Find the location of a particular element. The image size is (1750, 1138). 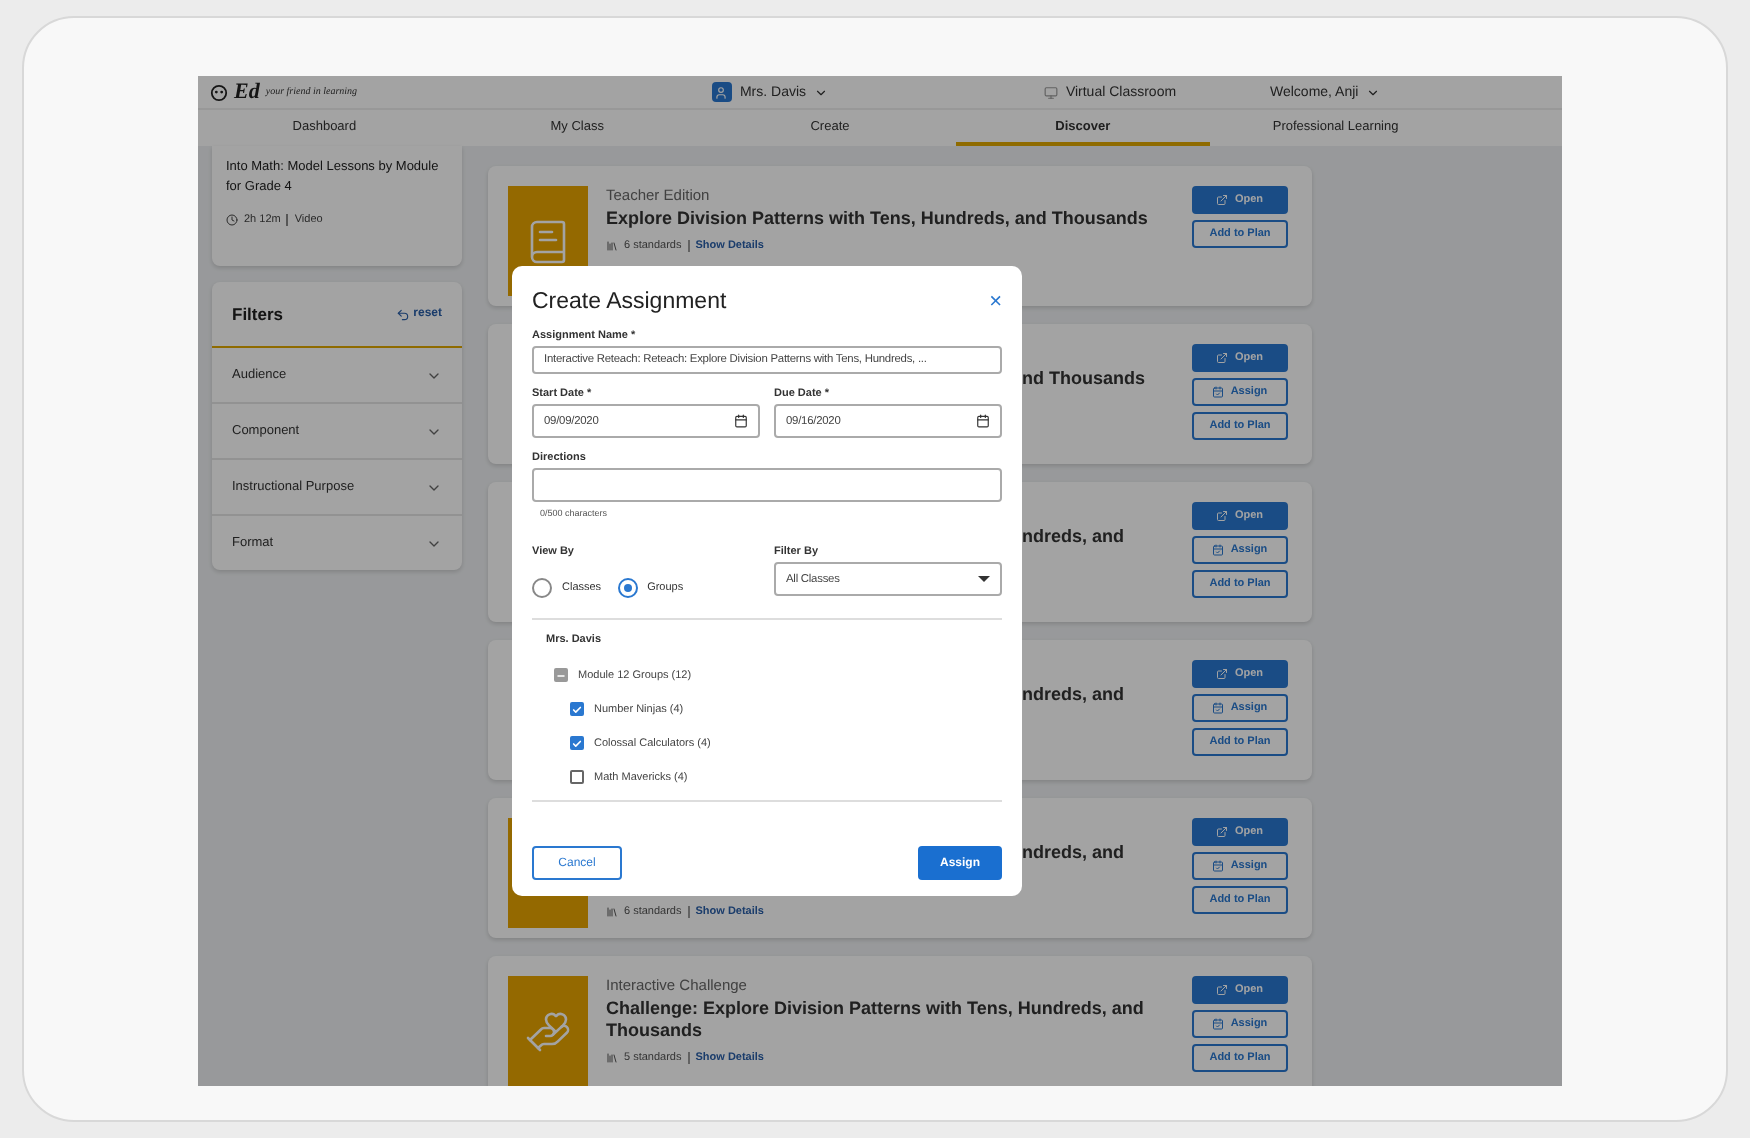

logo-icon is located at coordinates (219, 92).